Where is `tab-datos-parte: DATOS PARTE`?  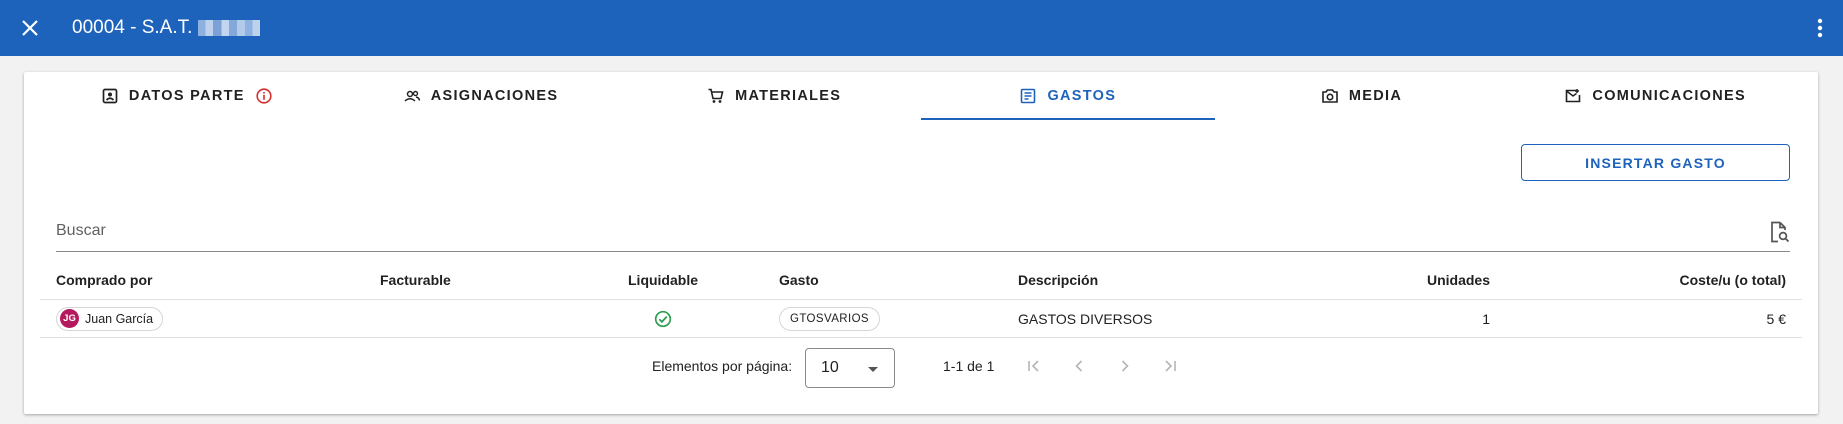 tab-datos-parte: DATOS PARTE is located at coordinates (187, 96).